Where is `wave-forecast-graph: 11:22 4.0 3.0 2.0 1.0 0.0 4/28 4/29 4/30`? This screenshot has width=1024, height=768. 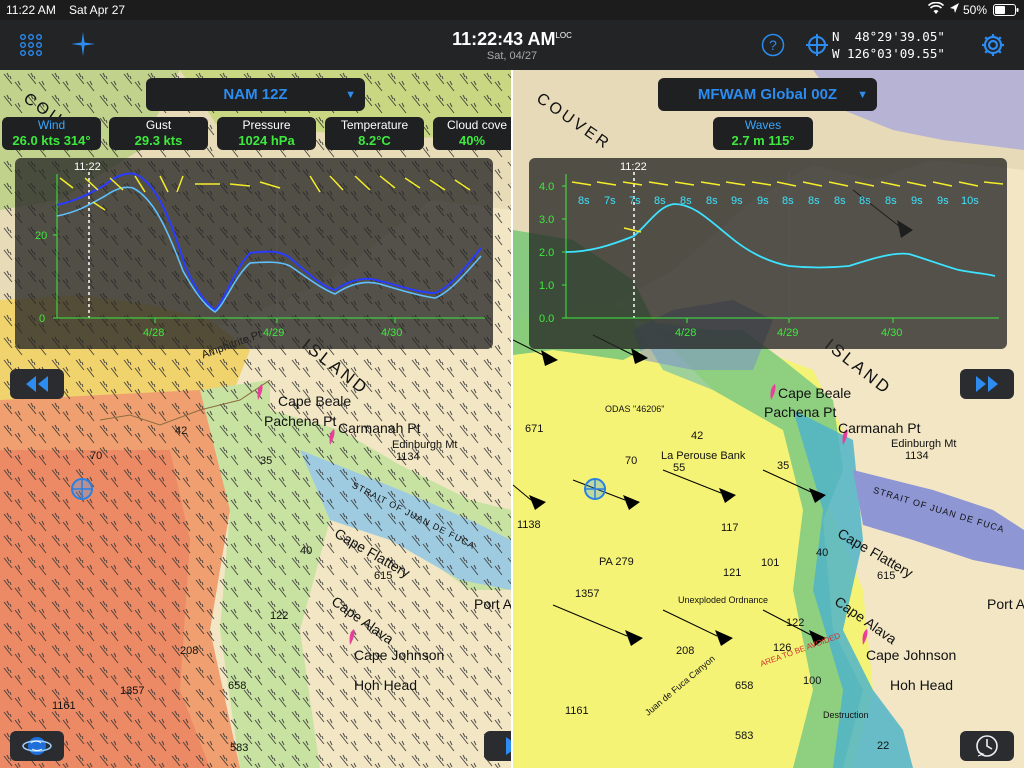 wave-forecast-graph: 11:22 4.0 3.0 2.0 1.0 0.0 4/28 4/29 4/30 is located at coordinates (768, 253).